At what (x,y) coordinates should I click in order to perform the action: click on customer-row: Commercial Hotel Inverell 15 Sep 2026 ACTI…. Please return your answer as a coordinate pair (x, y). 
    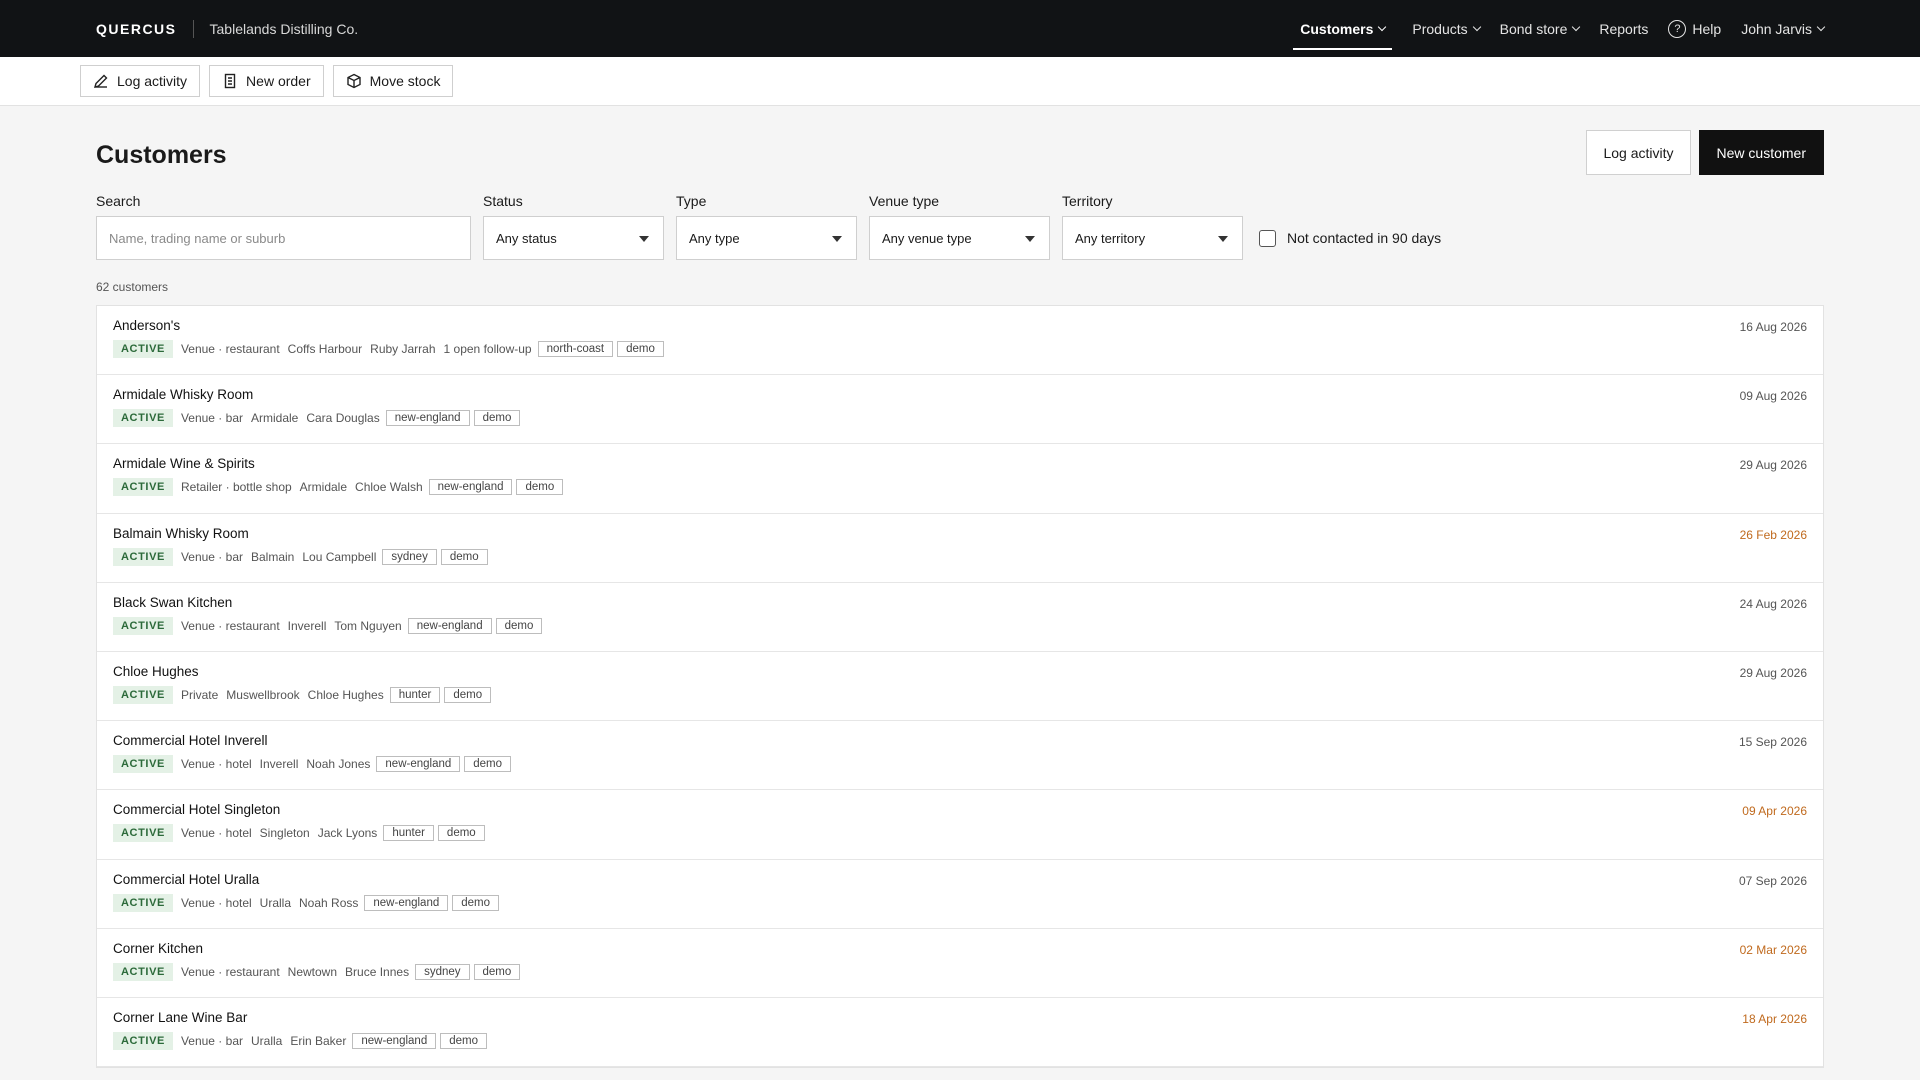
    Looking at the image, I should click on (960, 756).